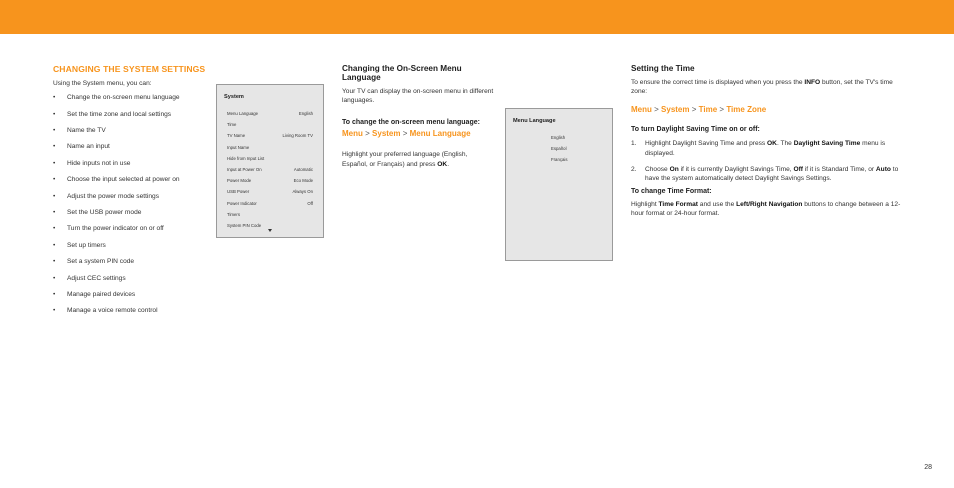  What do you see at coordinates (133, 283) in the screenshot?
I see `list-item: Adjust CEC settings` at bounding box center [133, 283].